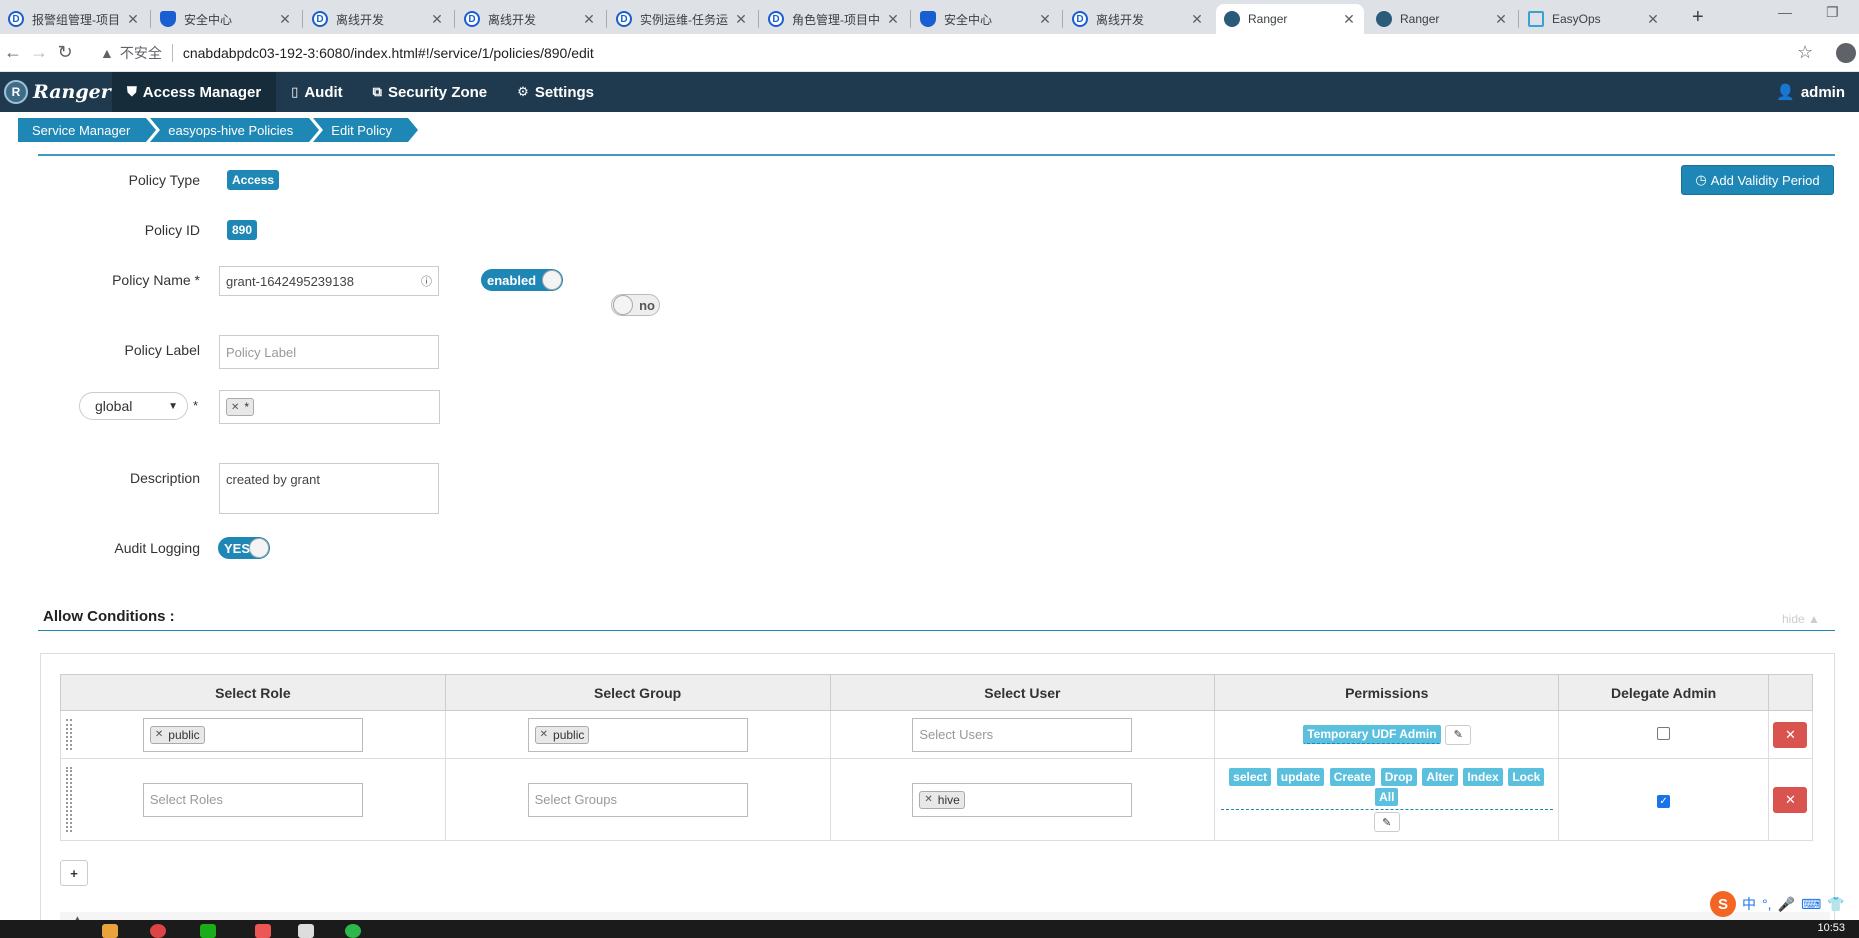 The width and height of the screenshot is (1859, 938). I want to click on permission-tag: Alter, so click(1440, 777).